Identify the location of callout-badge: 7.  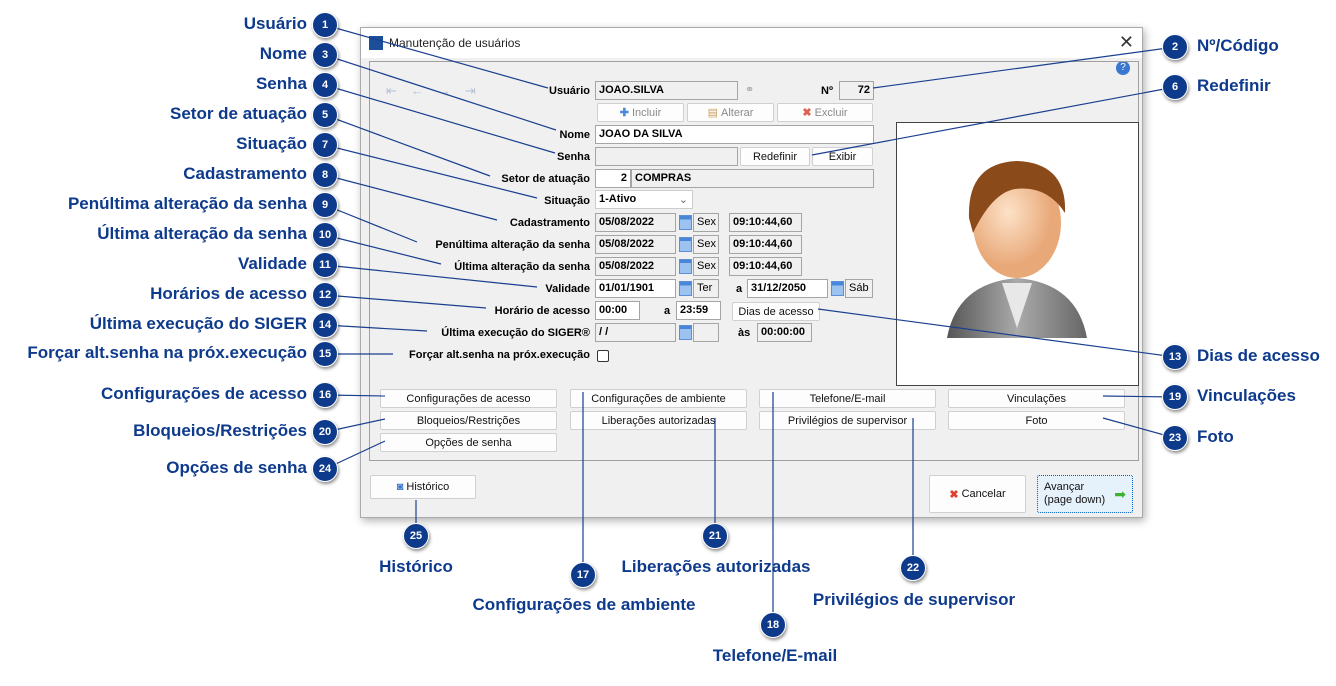
(325, 145).